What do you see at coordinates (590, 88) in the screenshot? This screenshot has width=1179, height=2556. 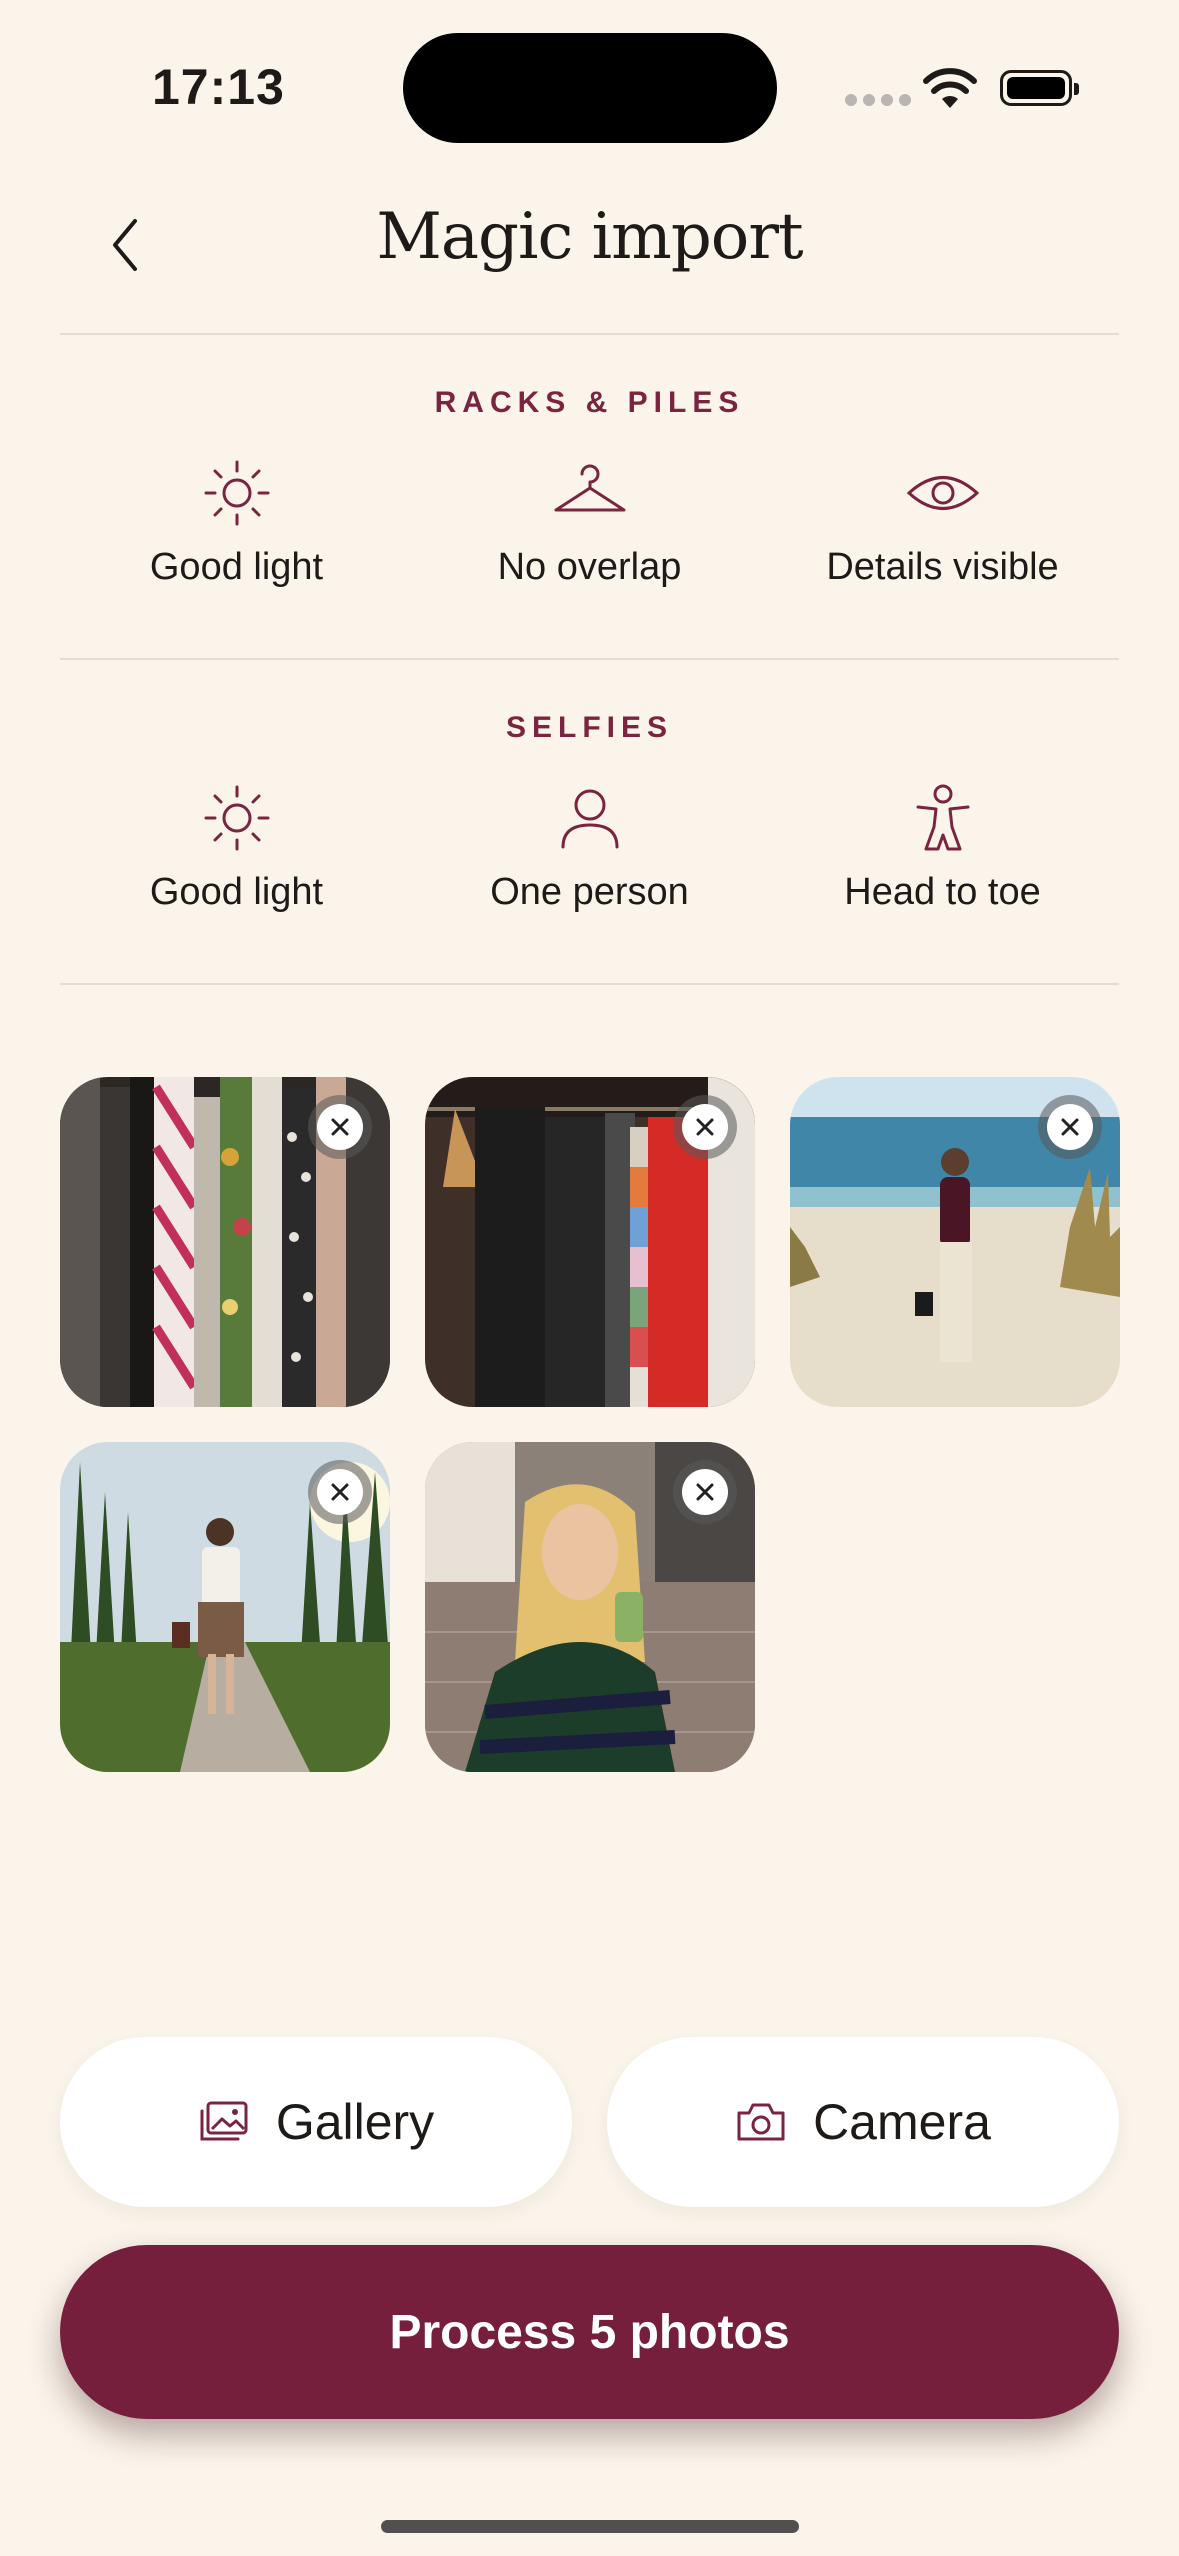 I see `dynamic-island` at bounding box center [590, 88].